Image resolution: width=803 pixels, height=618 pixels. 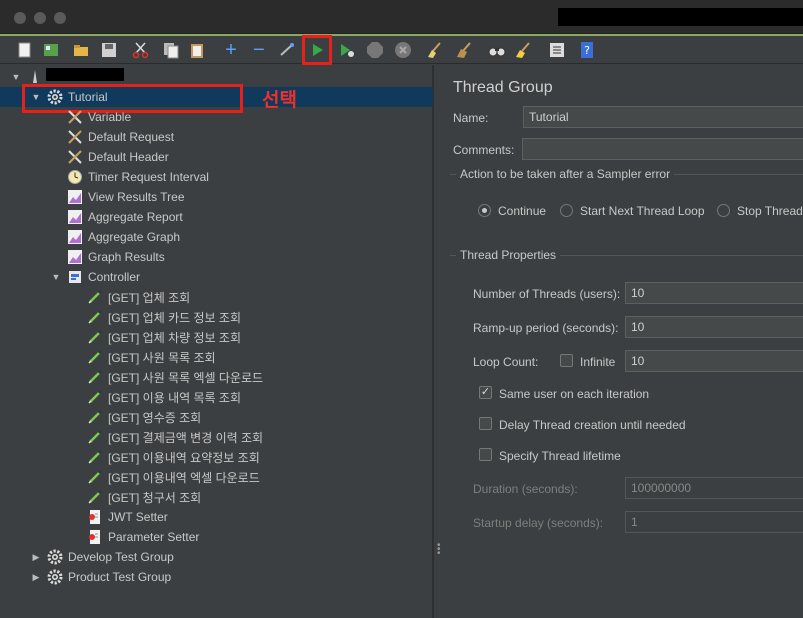 What do you see at coordinates (566, 360) in the screenshot?
I see `infinite-checkbox` at bounding box center [566, 360].